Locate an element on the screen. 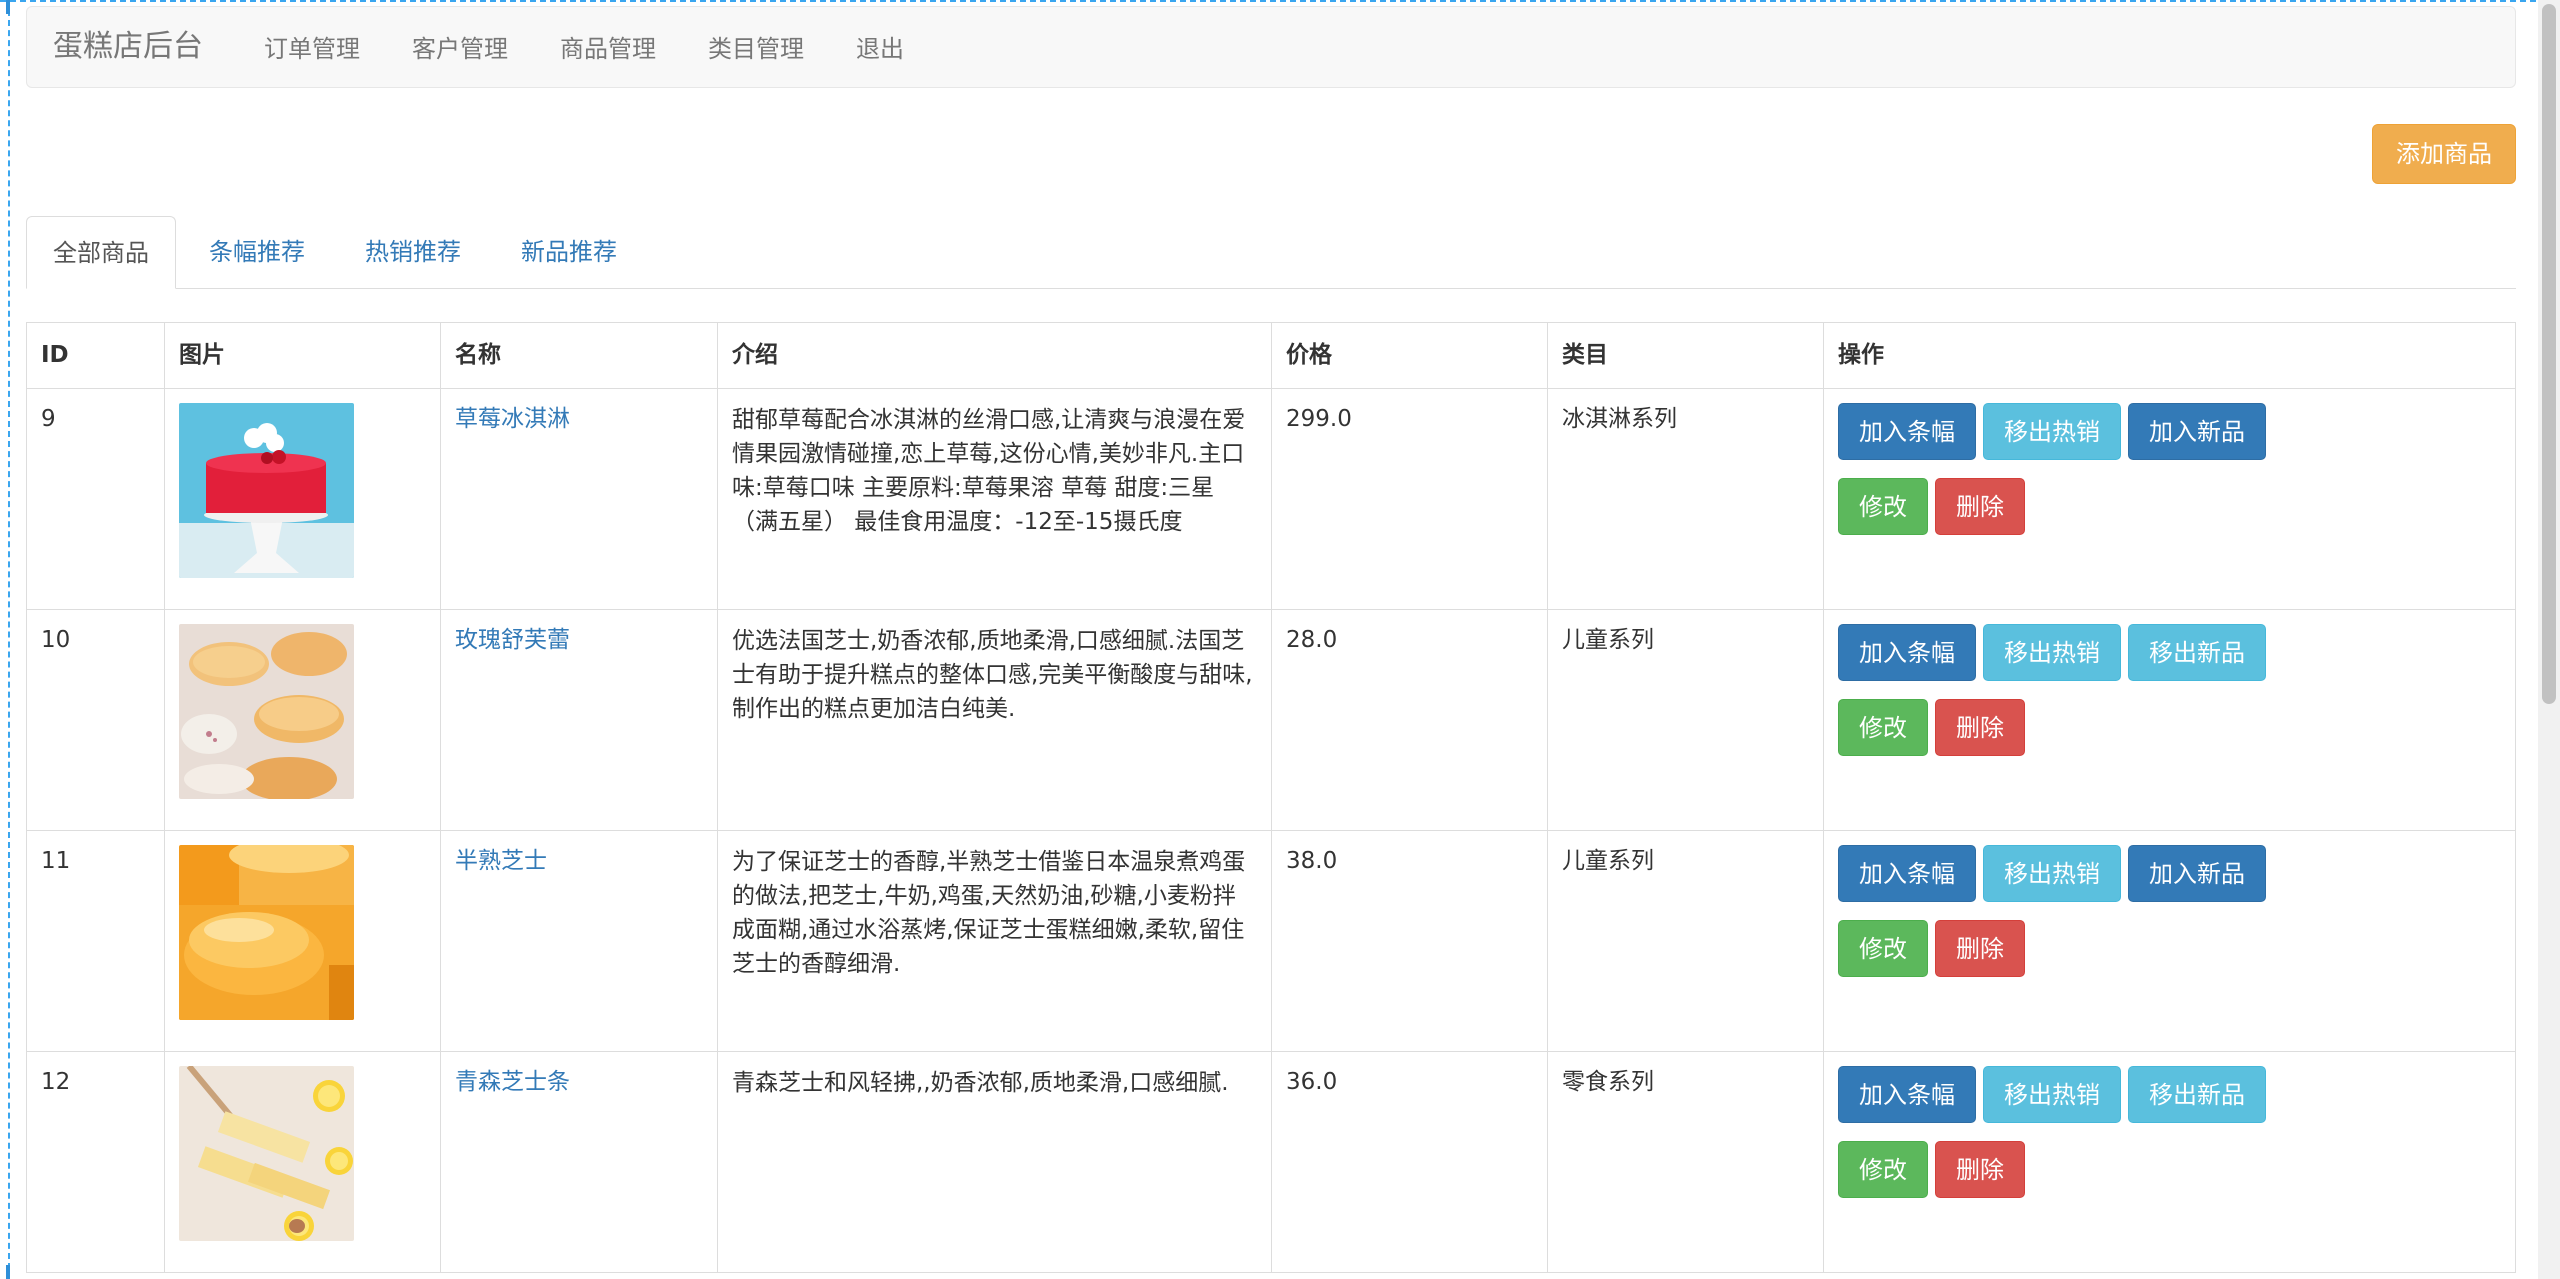  header-actions: 操作 is located at coordinates (2169, 355).